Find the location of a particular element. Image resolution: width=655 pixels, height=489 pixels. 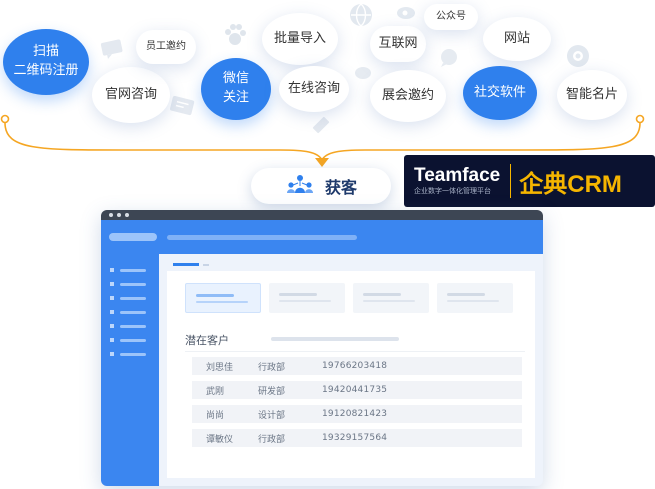

lead-phone: 19420441735 is located at coordinates (355, 390).